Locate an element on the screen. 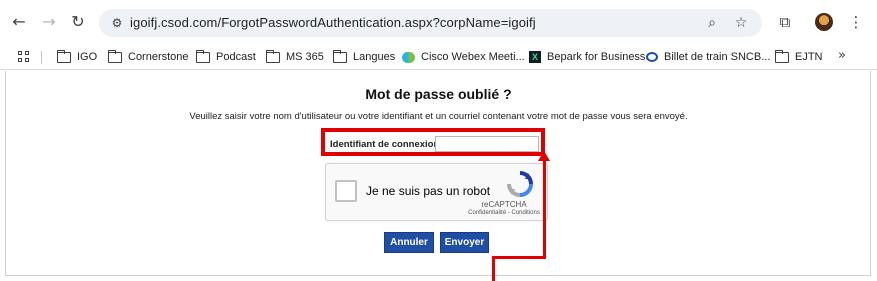 Image resolution: width=877 pixels, height=281 pixels. forward-icon: → is located at coordinates (49, 22).